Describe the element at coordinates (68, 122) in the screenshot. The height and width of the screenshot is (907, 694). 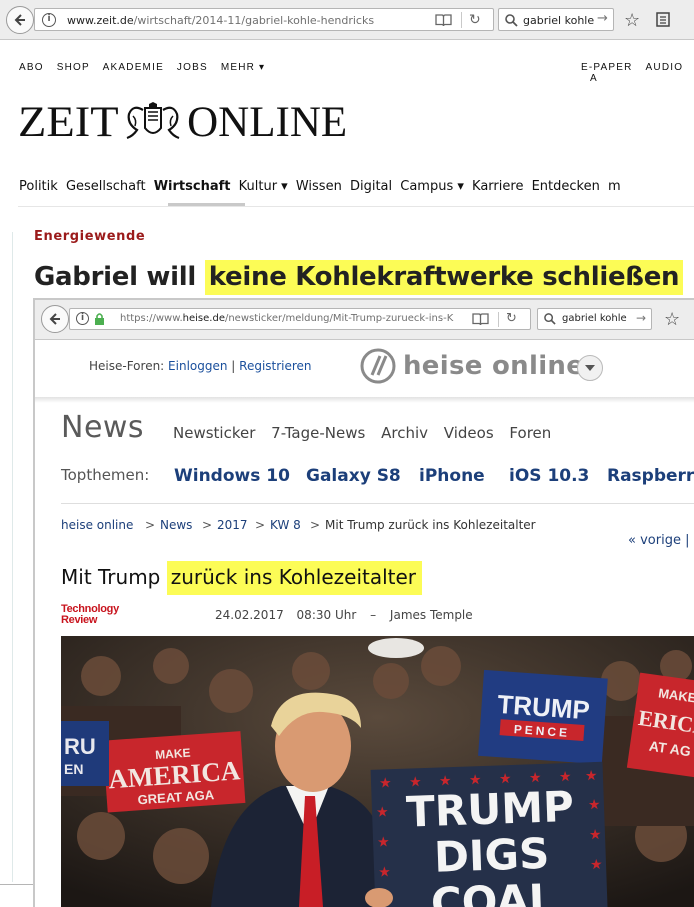
I see `logo-zeit-text: ZEIT` at that location.